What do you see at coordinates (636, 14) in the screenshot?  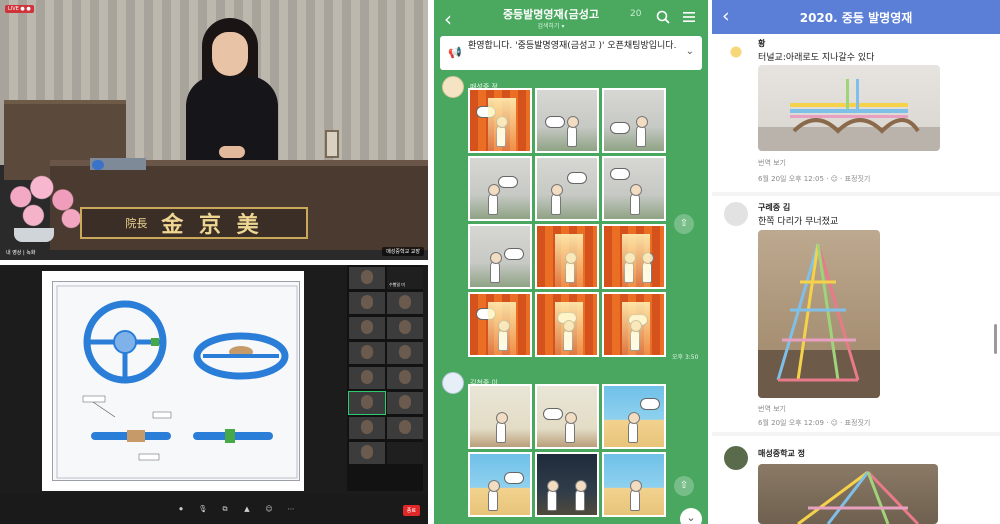 I see `member-count: 20` at bounding box center [636, 14].